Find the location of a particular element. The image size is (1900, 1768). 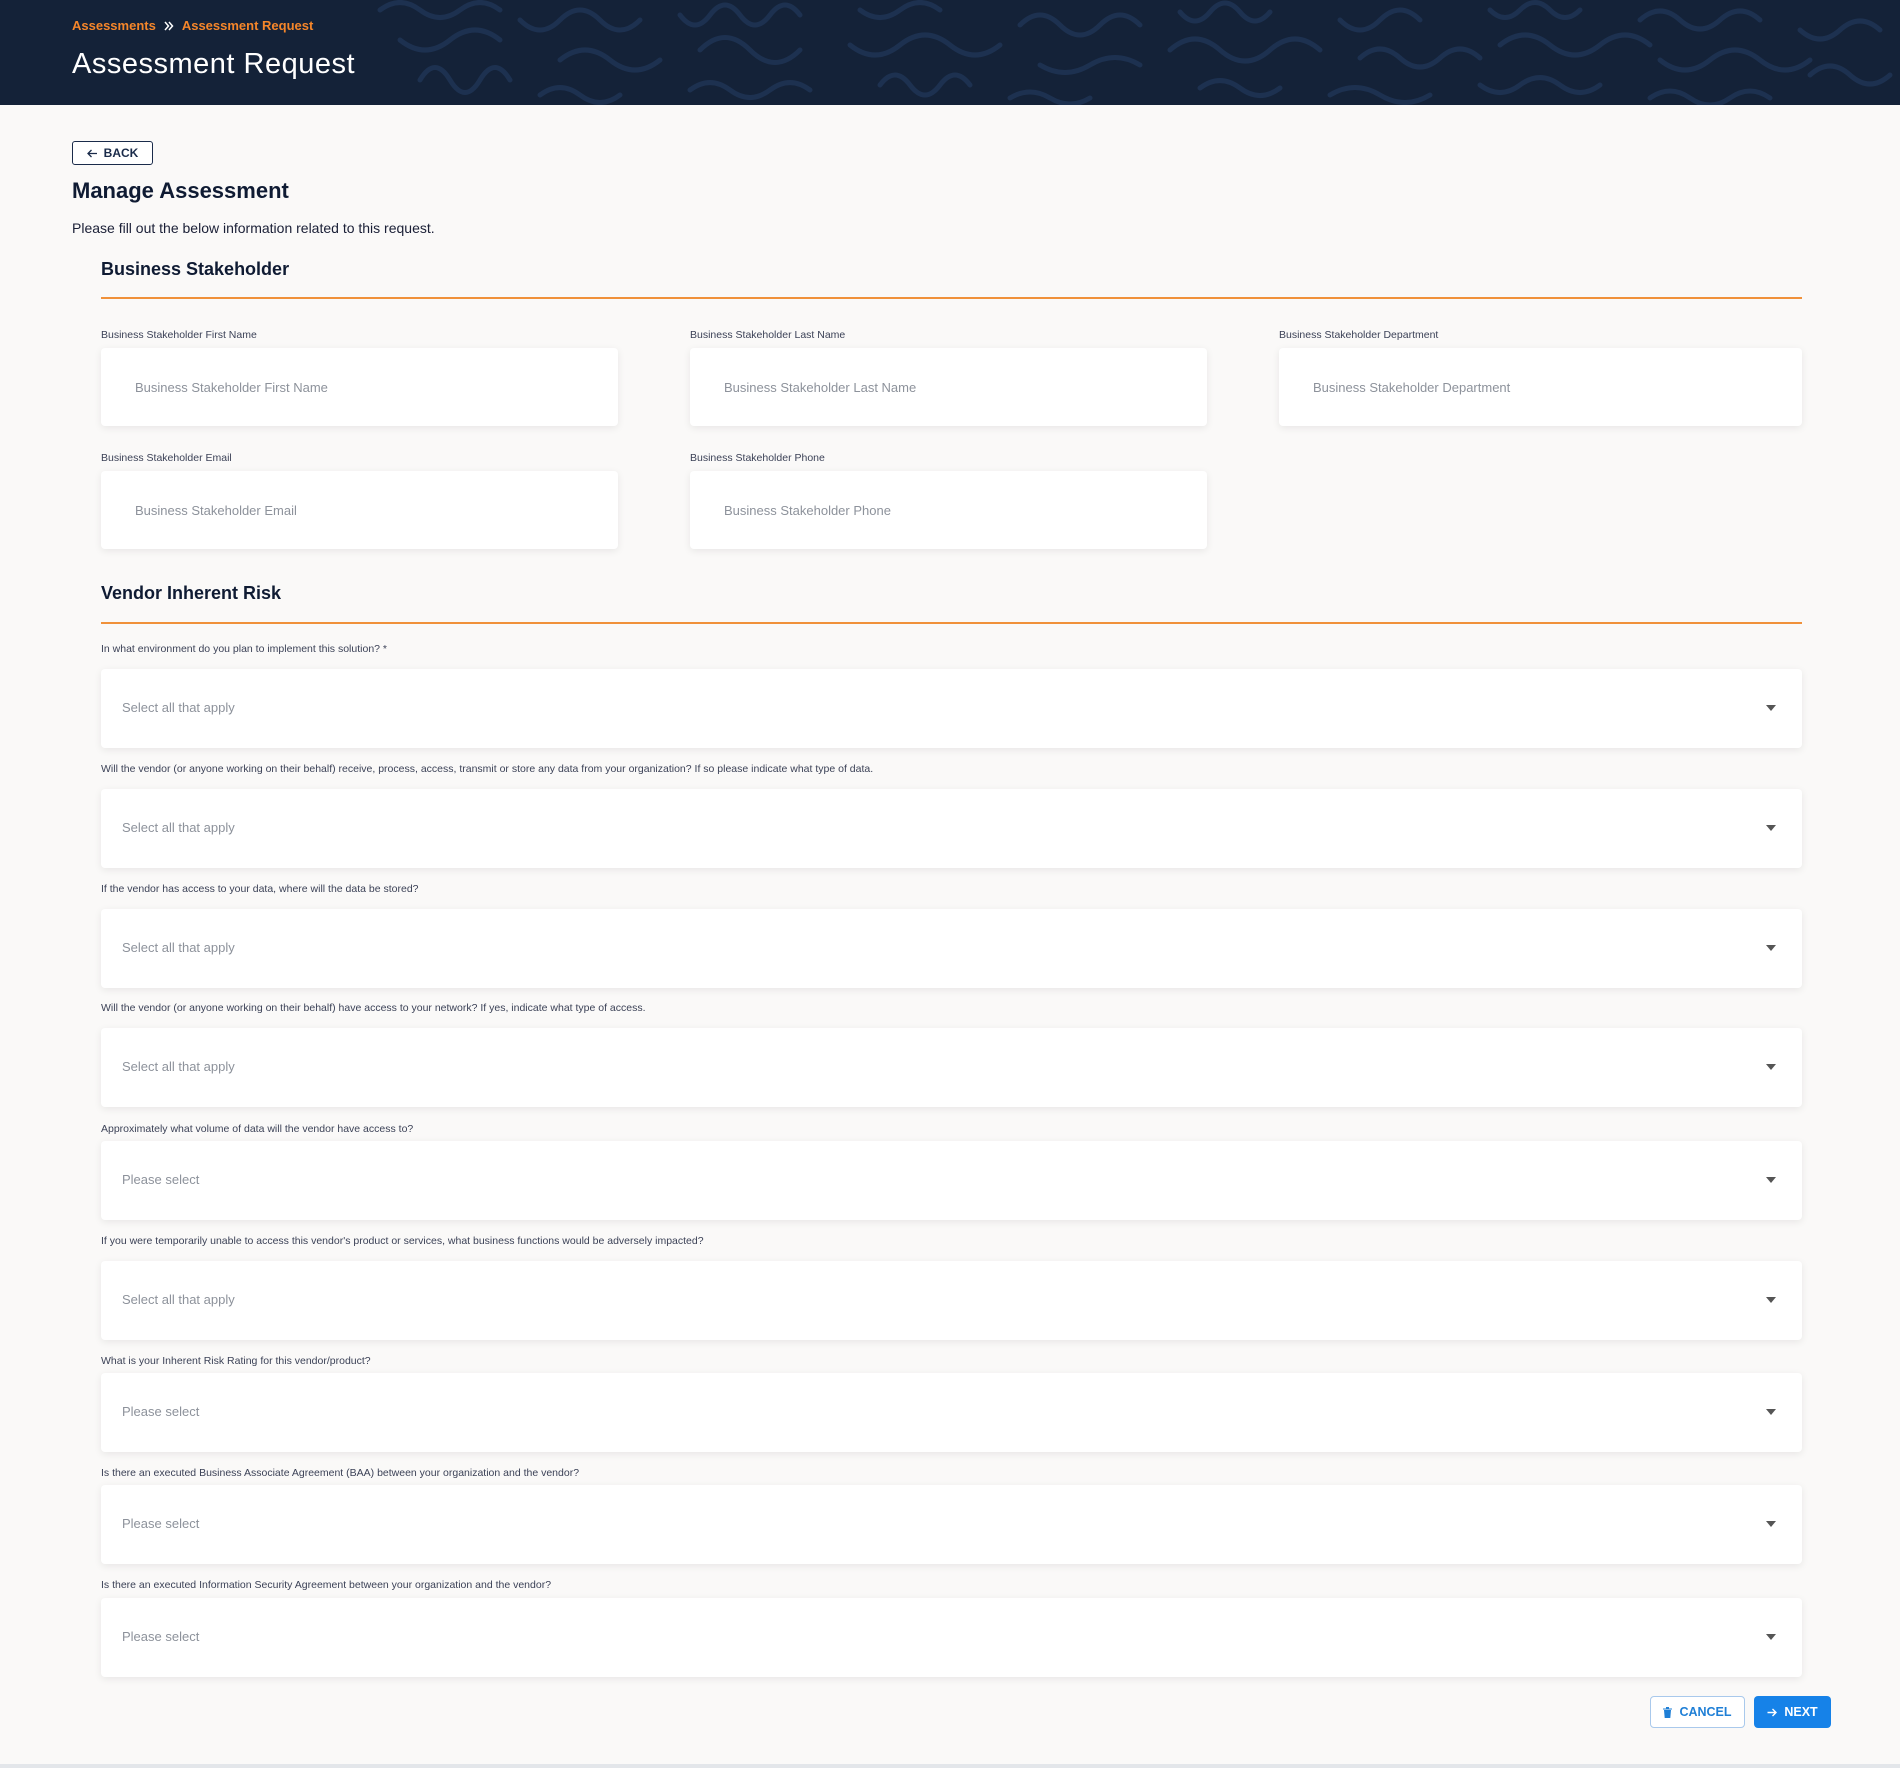

department-input is located at coordinates (1540, 387).